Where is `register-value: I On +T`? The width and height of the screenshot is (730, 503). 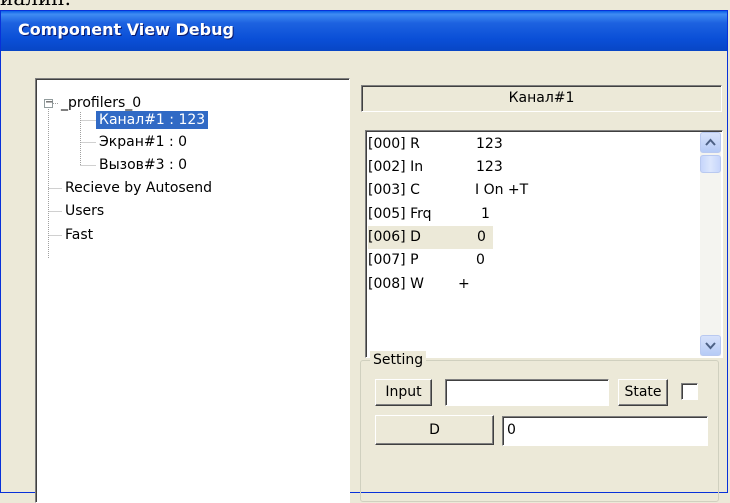 register-value: I On +T is located at coordinates (502, 190).